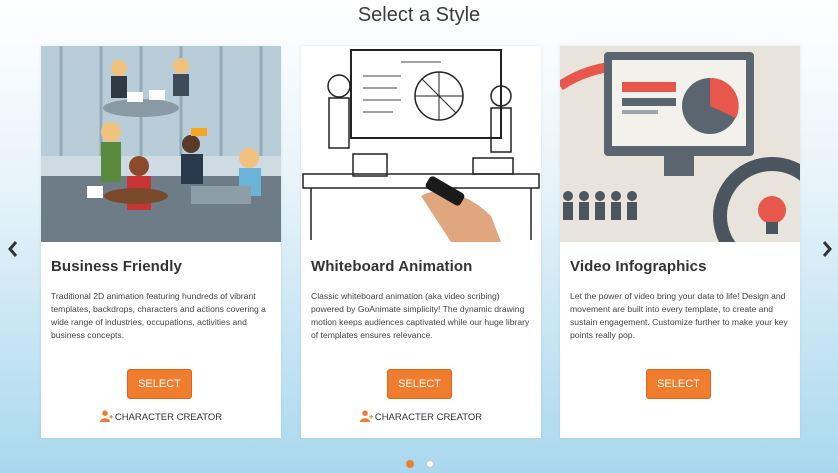  What do you see at coordinates (161, 144) in the screenshot?
I see `business-friendly-illustration` at bounding box center [161, 144].